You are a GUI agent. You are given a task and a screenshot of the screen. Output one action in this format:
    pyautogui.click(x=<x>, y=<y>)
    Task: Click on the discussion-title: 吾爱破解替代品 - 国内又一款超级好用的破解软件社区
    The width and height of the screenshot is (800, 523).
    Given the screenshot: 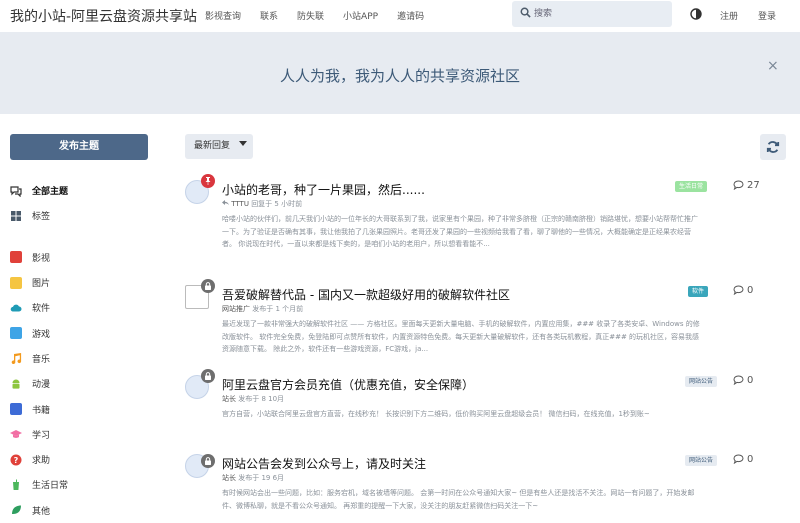 What is the action you would take?
    pyautogui.click(x=366, y=294)
    